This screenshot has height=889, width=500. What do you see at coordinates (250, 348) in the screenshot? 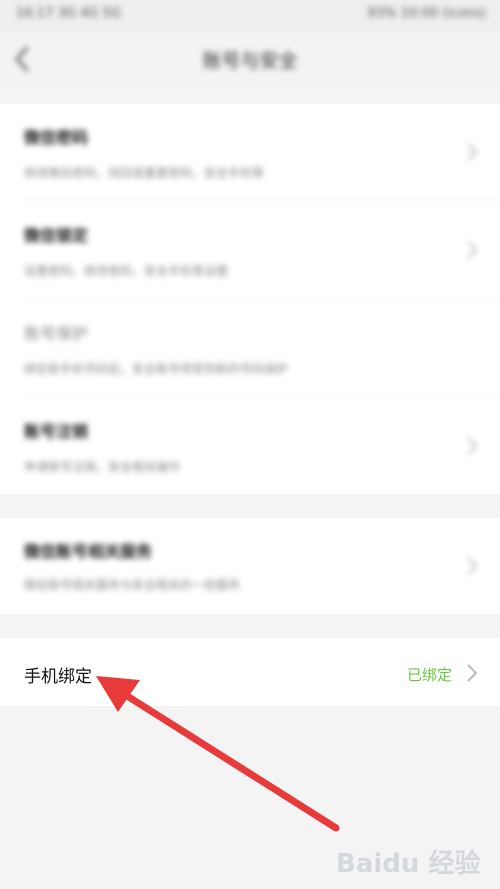
I see `list-item: 账号保护 绑定新手机号码后，安全账号将受到新的号码保护` at bounding box center [250, 348].